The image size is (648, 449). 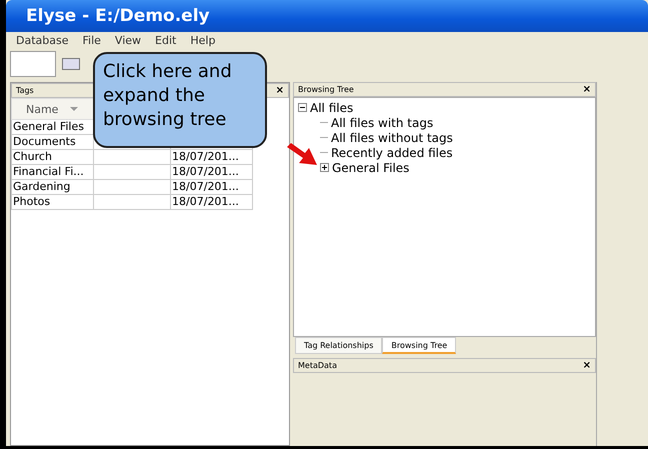 I want to click on tab: Browsing Tree, so click(x=419, y=345).